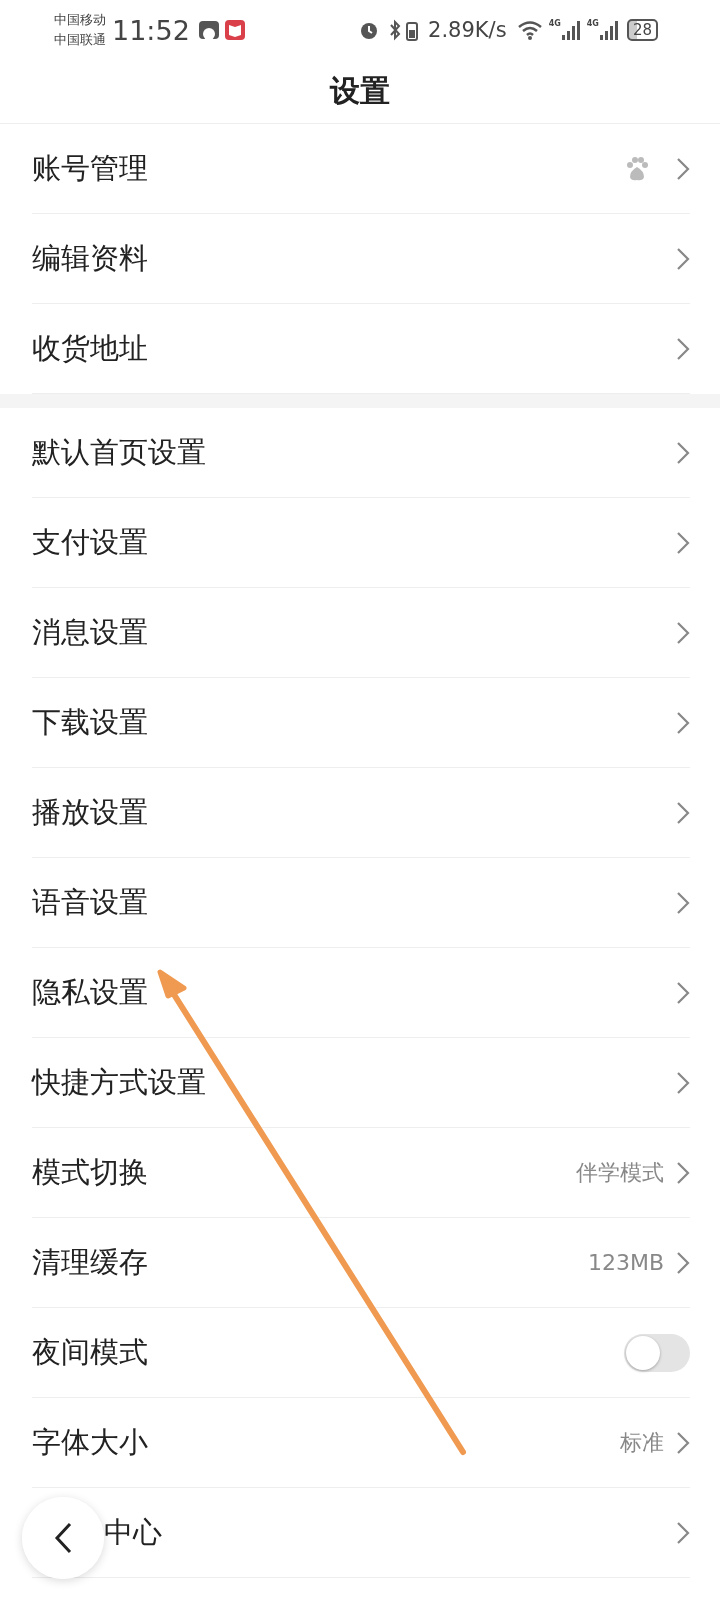 The width and height of the screenshot is (720, 1600). Describe the element at coordinates (90, 168) in the screenshot. I see `setting-label: 账号管理` at that location.